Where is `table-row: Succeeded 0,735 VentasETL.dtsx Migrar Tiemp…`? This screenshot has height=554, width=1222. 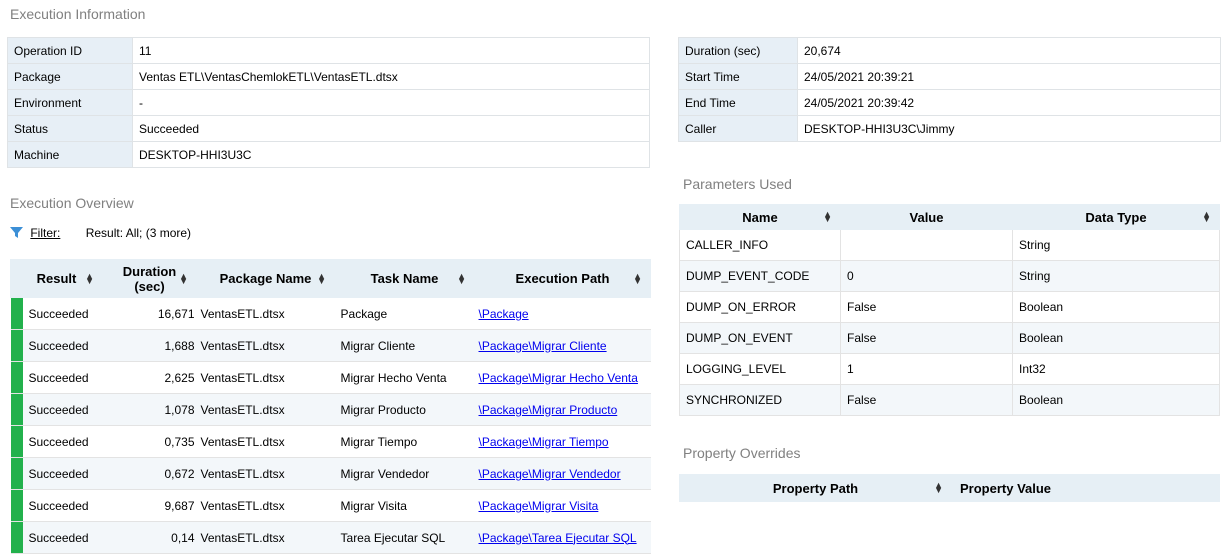
table-row: Succeeded 0,735 VentasETL.dtsx Migrar Tiemp… is located at coordinates (330, 441).